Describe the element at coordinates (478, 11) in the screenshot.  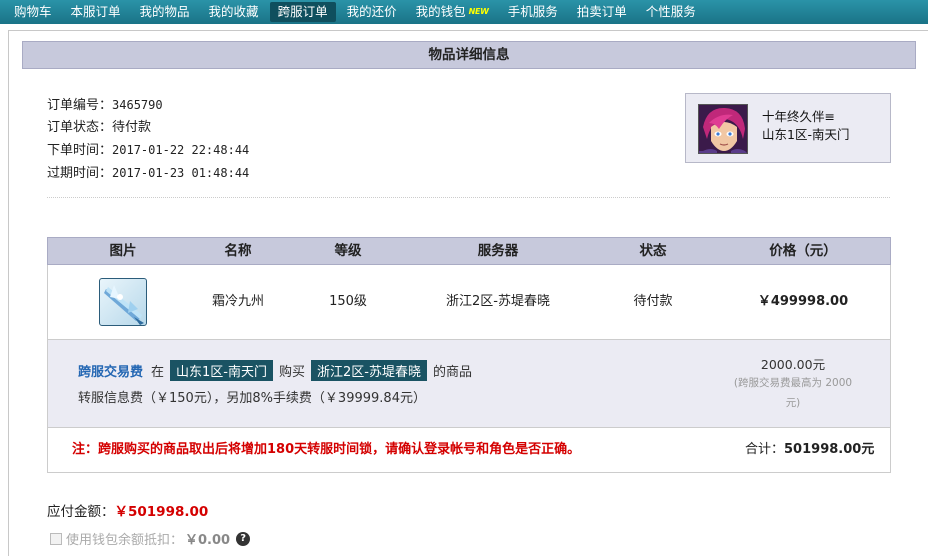
I see `new-badge: NEW` at that location.